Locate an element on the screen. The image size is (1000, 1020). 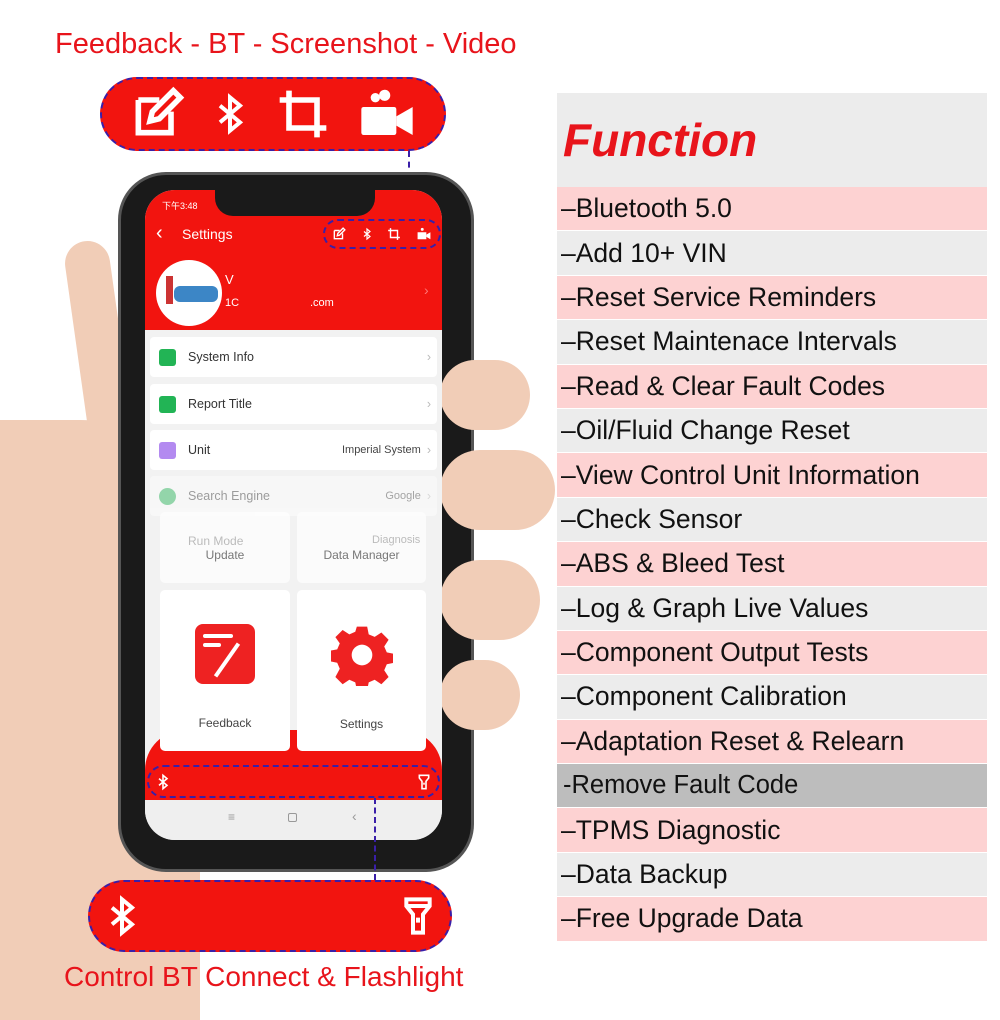
function-item: –Data Backup is located at coordinates (772, 875).